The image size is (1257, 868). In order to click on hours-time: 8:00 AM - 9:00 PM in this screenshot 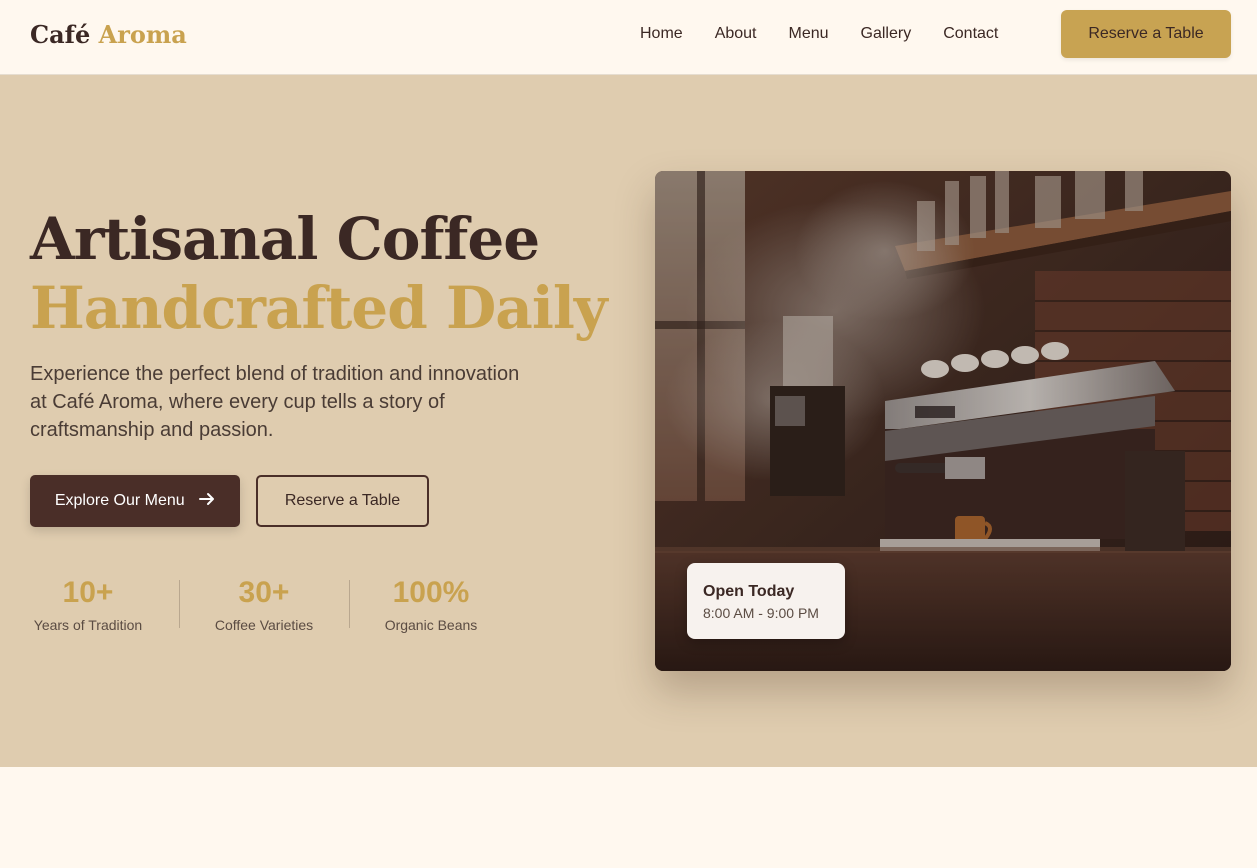, I will do `click(761, 613)`.